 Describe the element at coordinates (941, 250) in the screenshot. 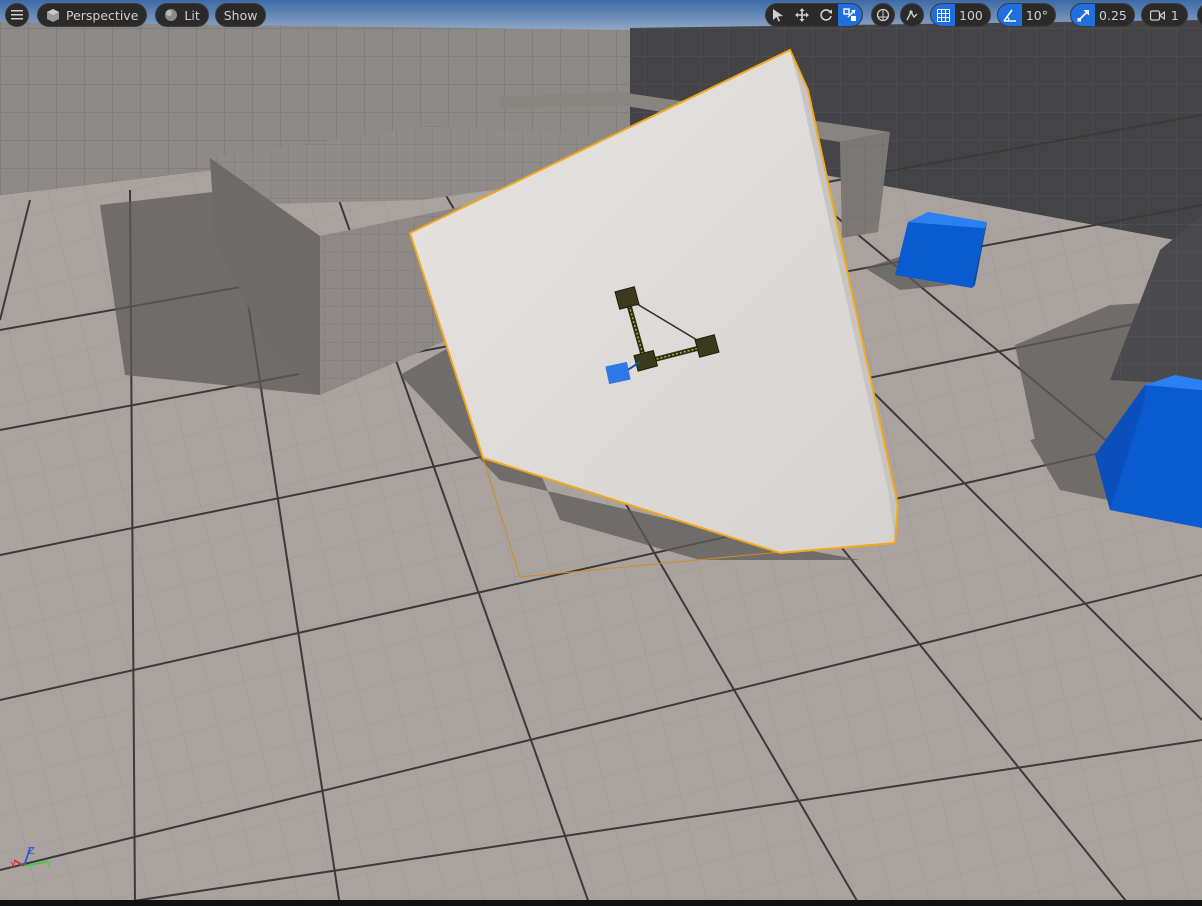

I see `blue-cube-small` at that location.